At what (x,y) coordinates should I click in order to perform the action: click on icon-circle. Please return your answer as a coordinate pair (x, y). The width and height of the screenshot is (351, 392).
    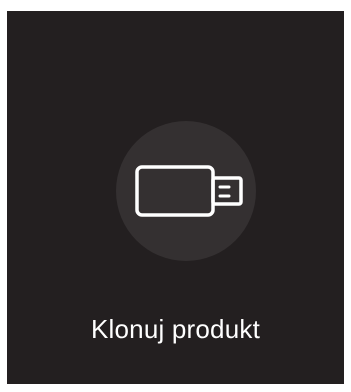
    Looking at the image, I should click on (186, 191).